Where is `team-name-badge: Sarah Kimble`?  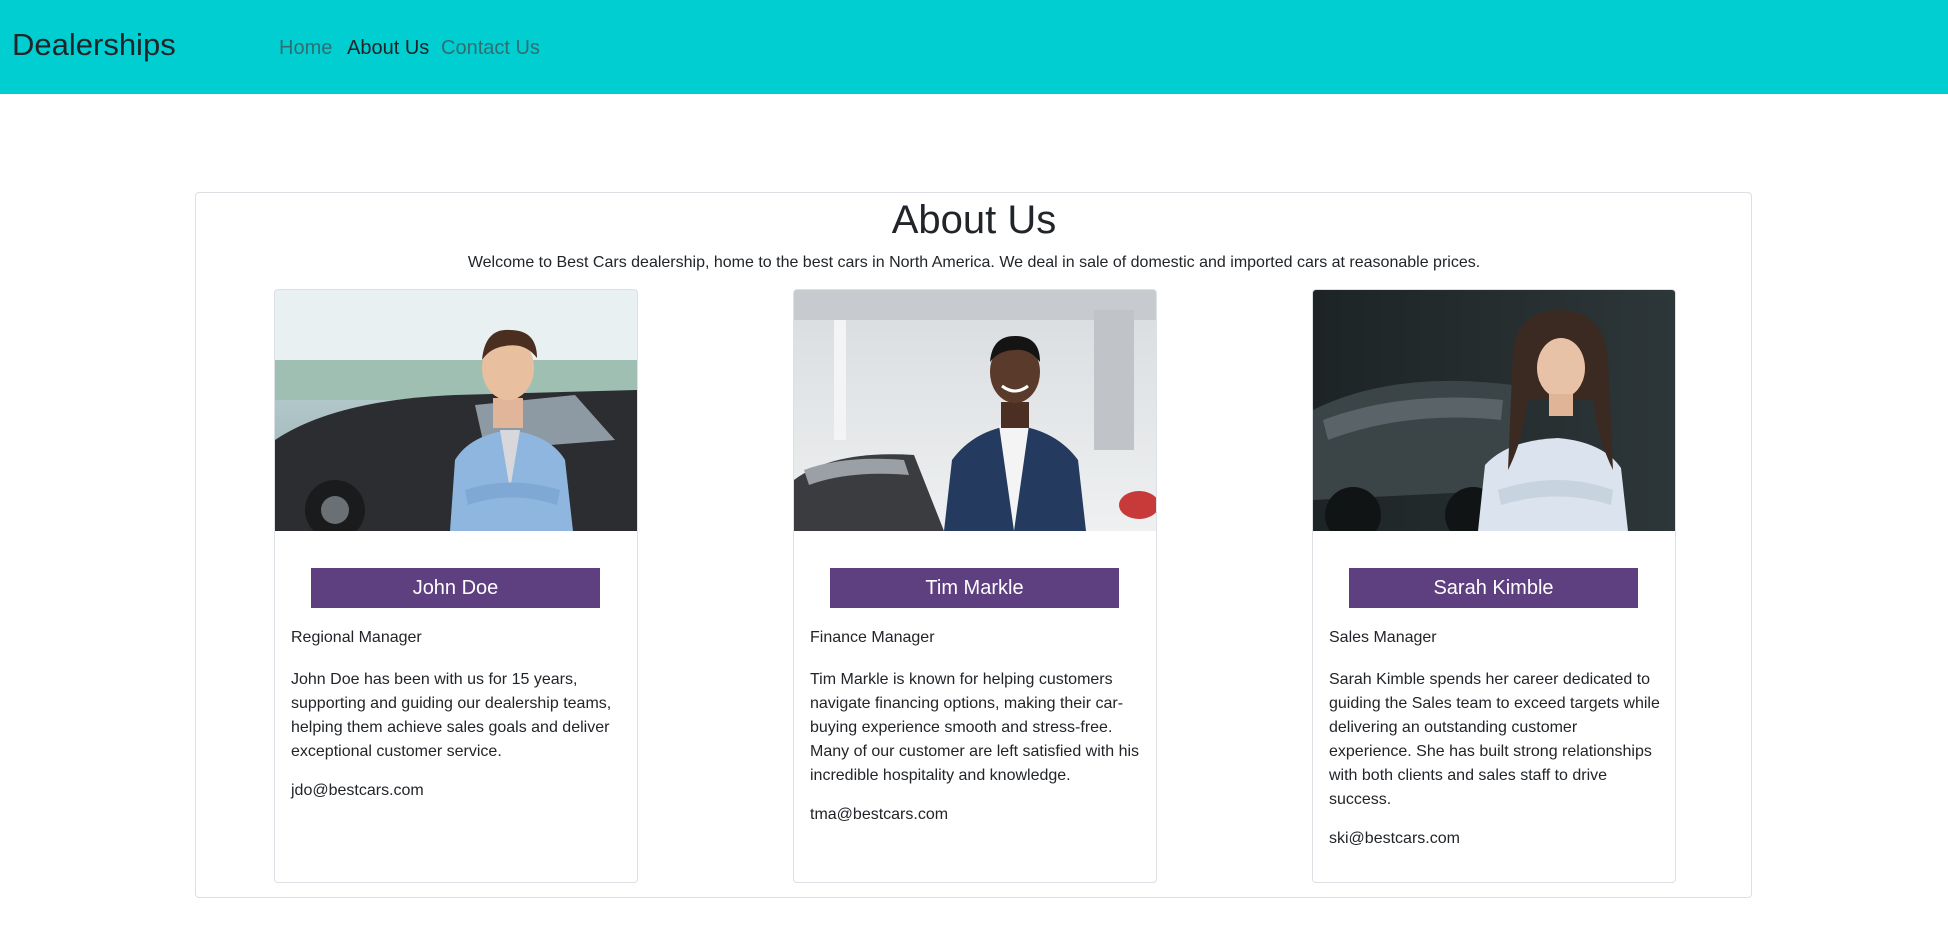 team-name-badge: Sarah Kimble is located at coordinates (1493, 588).